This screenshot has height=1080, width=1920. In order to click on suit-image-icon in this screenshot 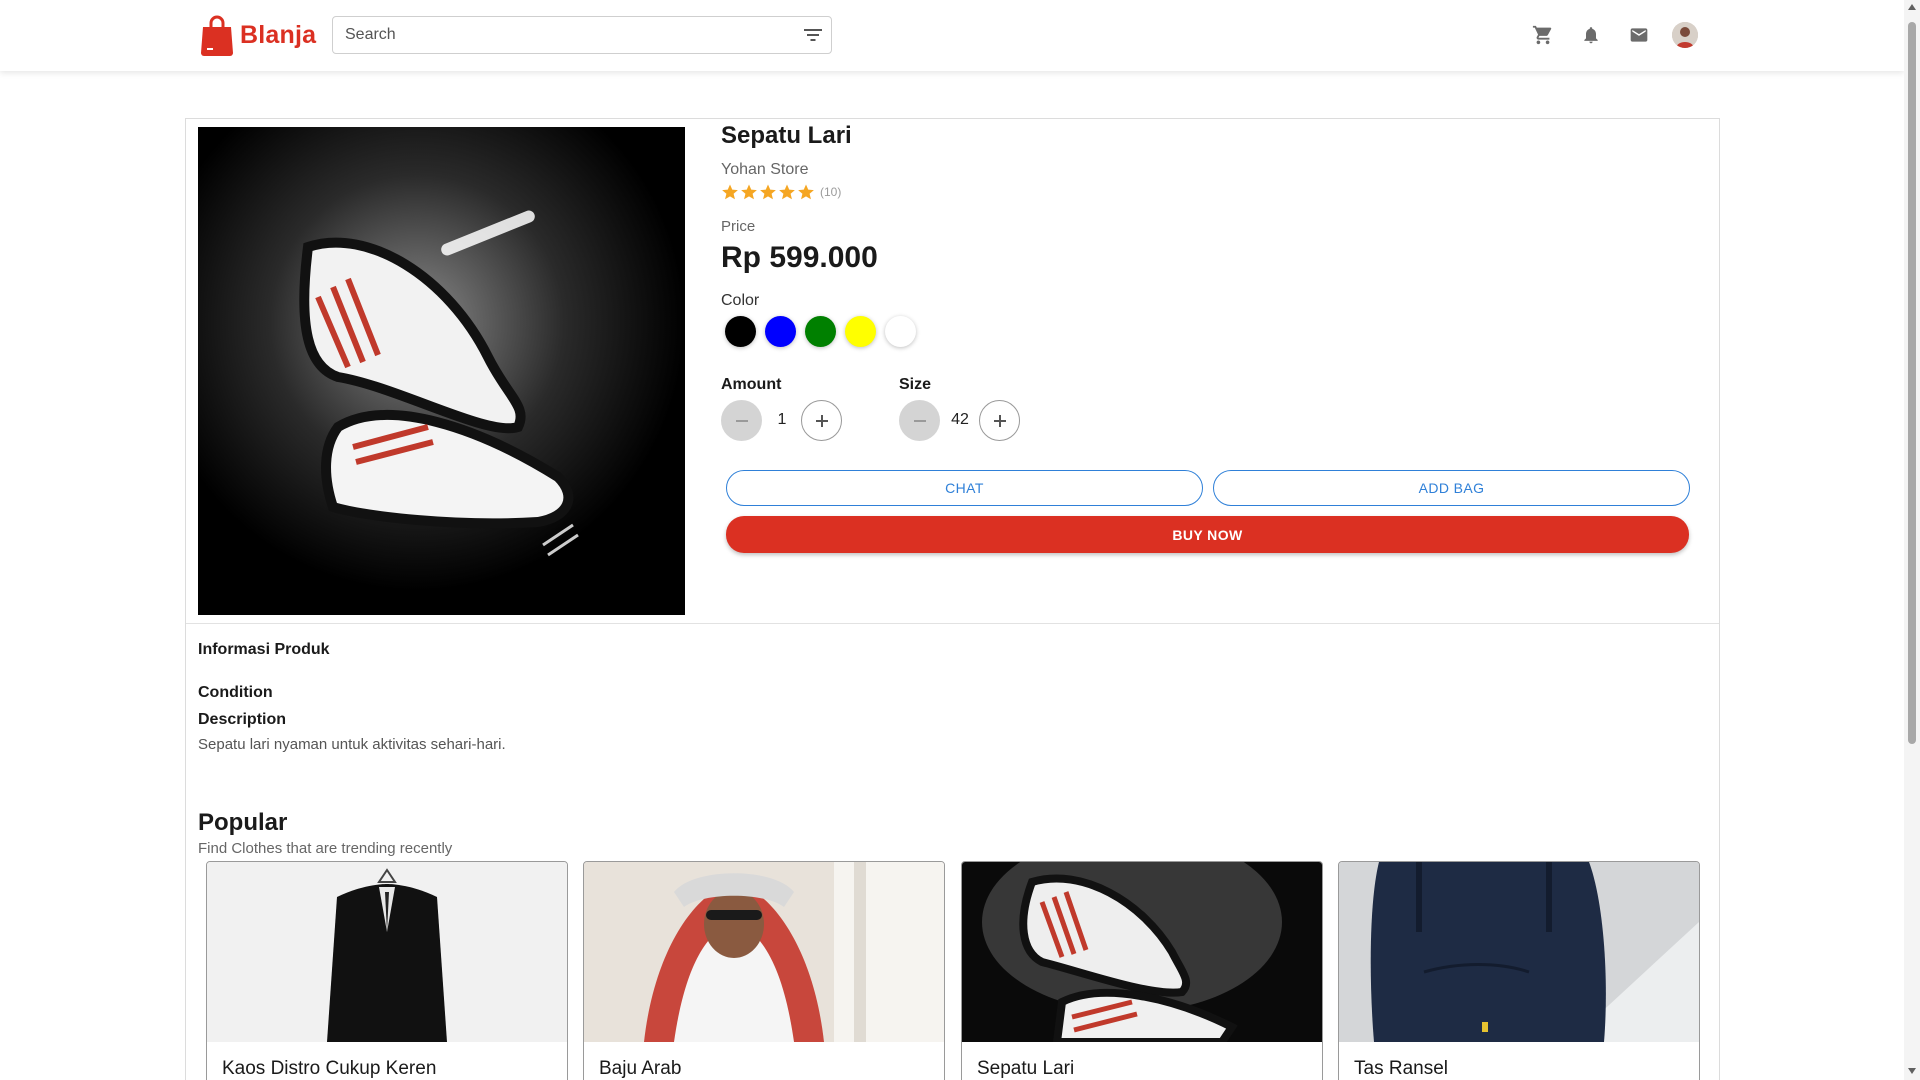, I will do `click(387, 952)`.